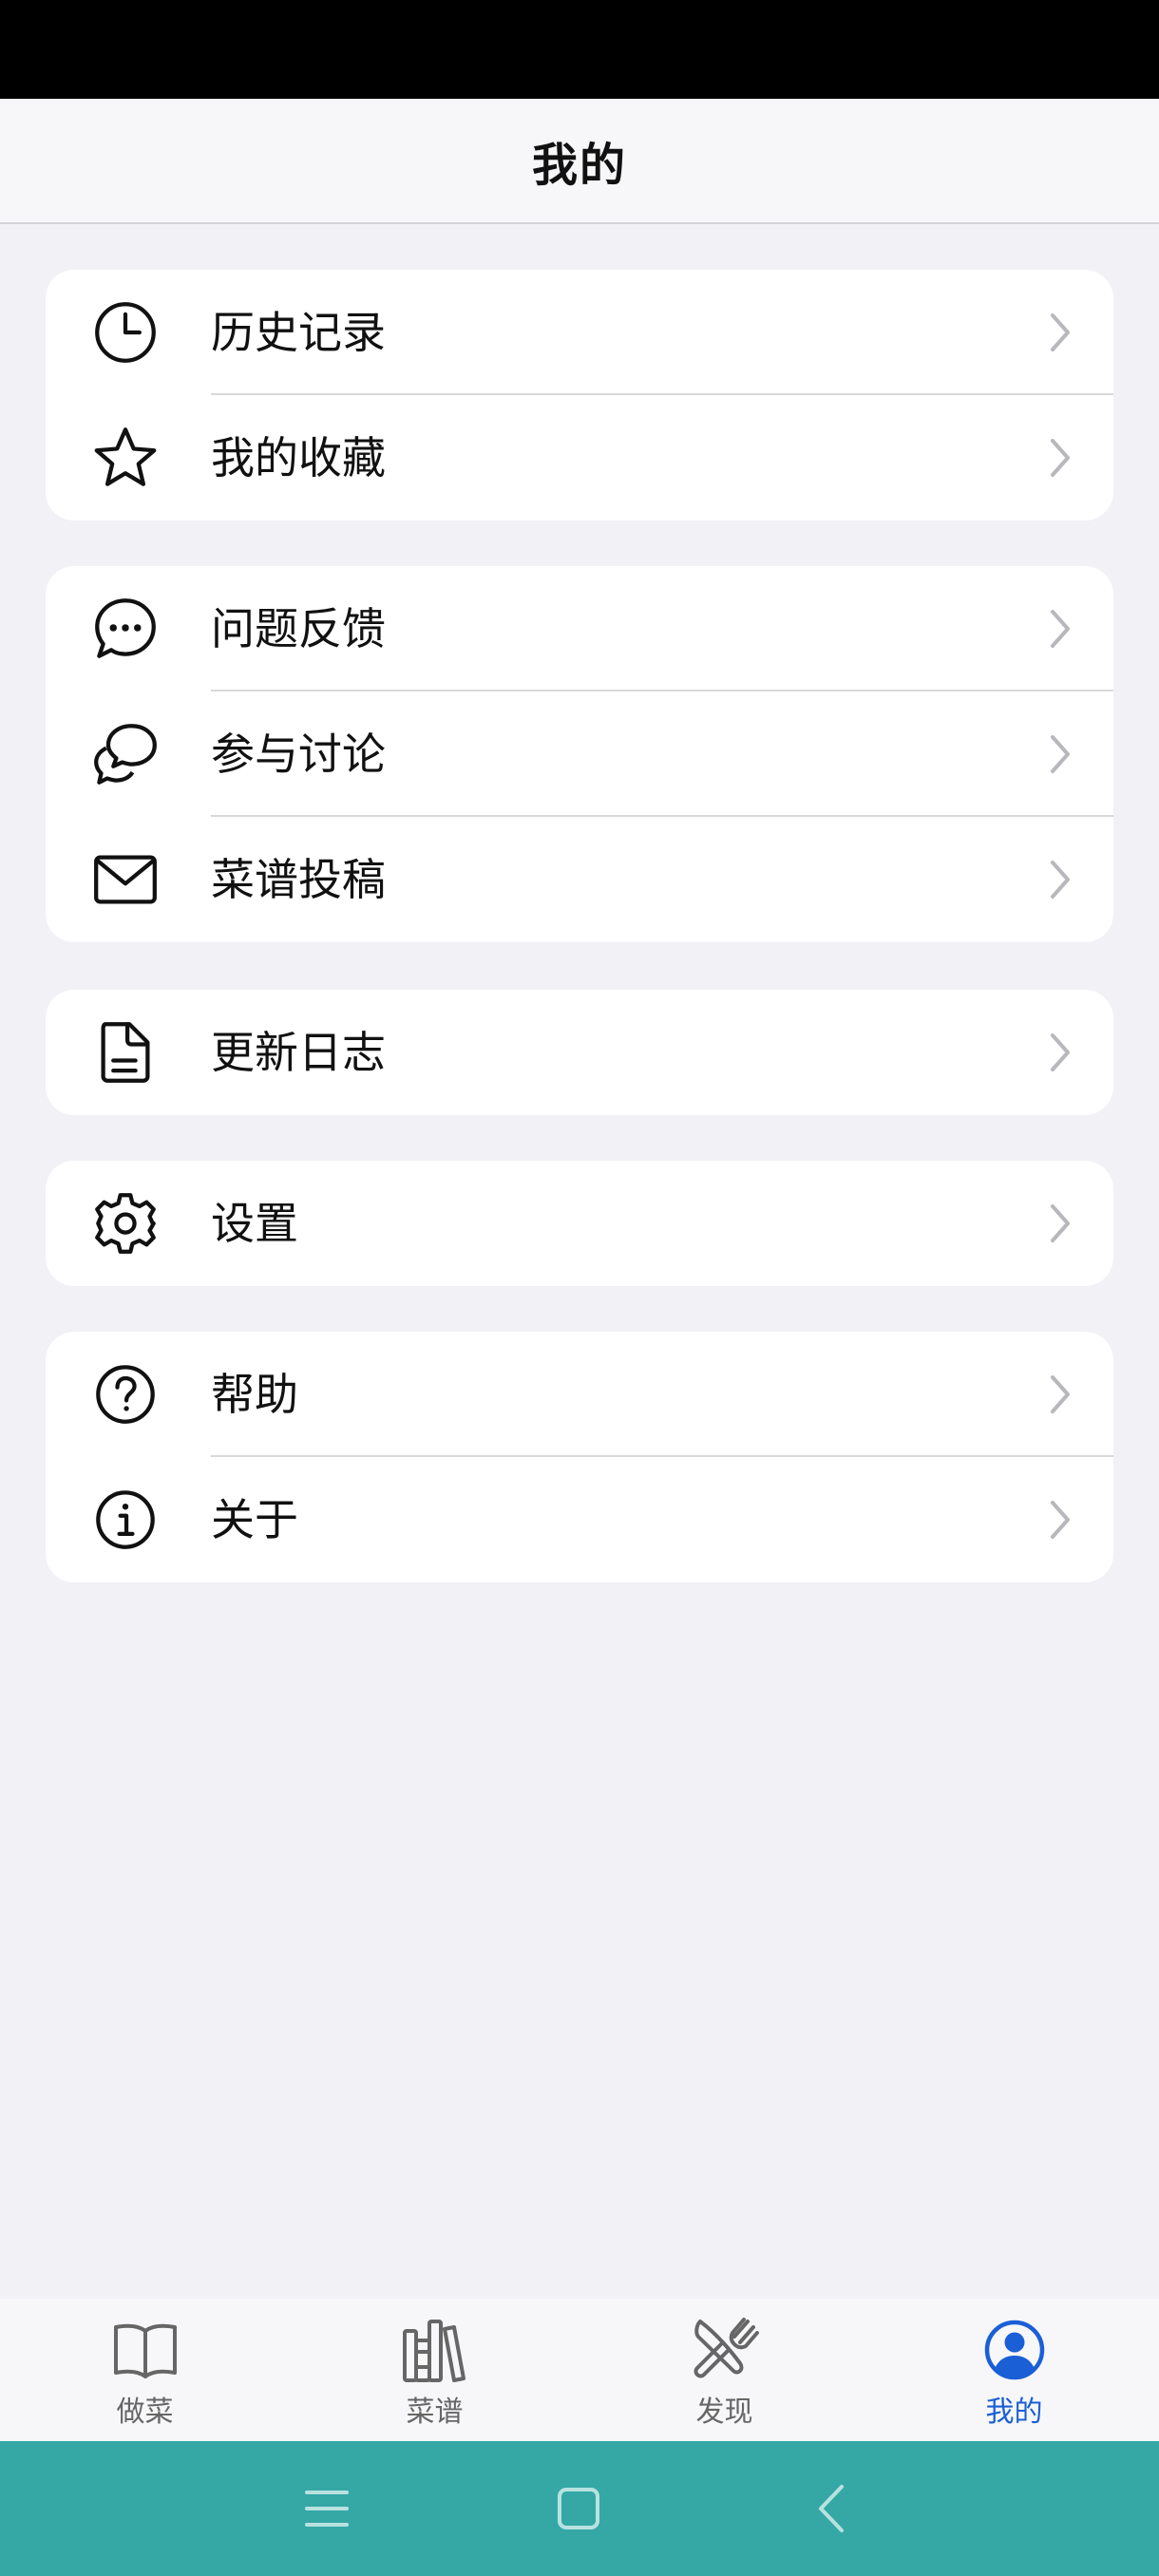 Image resolution: width=1159 pixels, height=2576 pixels. Describe the element at coordinates (125, 1223) in the screenshot. I see `gear-icon` at that location.